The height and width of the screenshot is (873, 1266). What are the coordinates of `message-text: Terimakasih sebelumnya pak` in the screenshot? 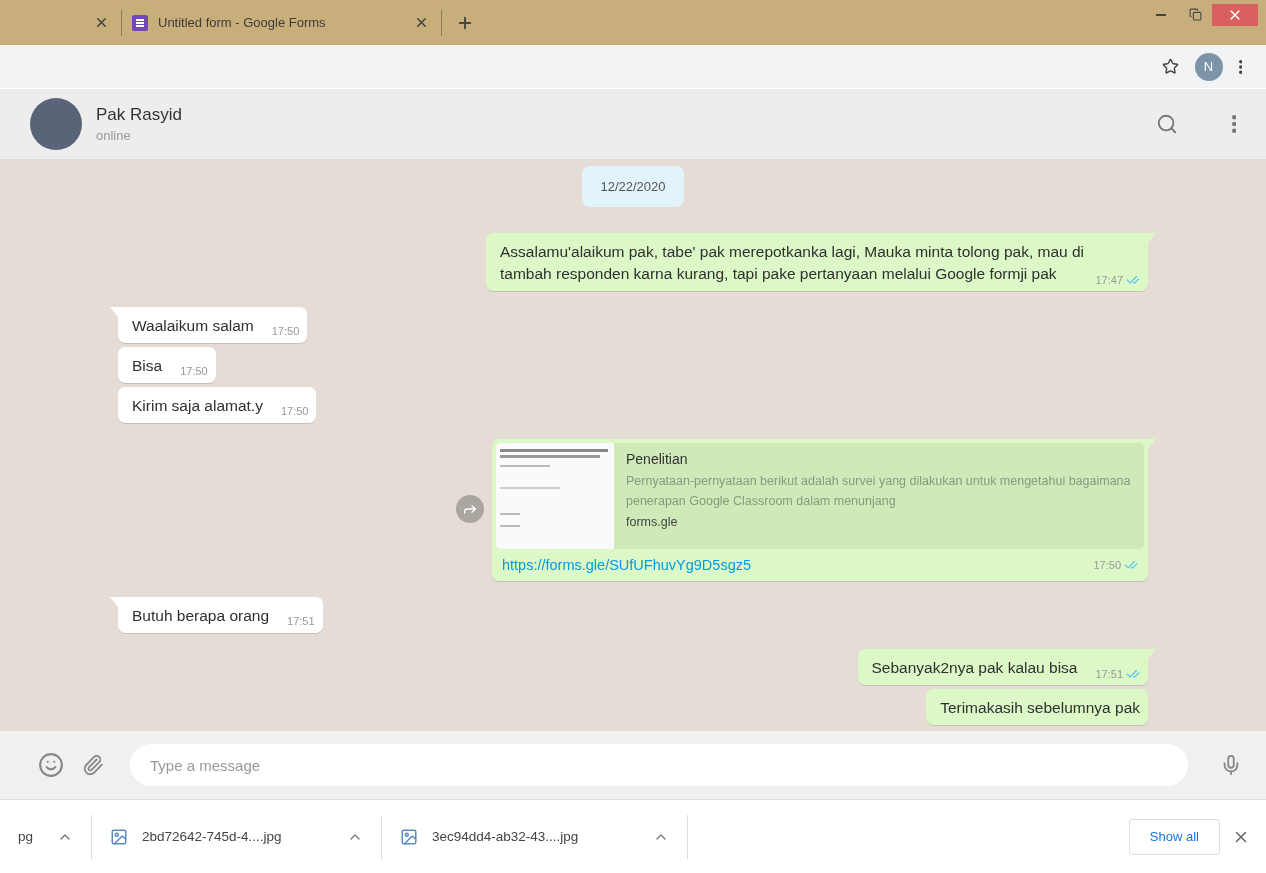 It's located at (1040, 707).